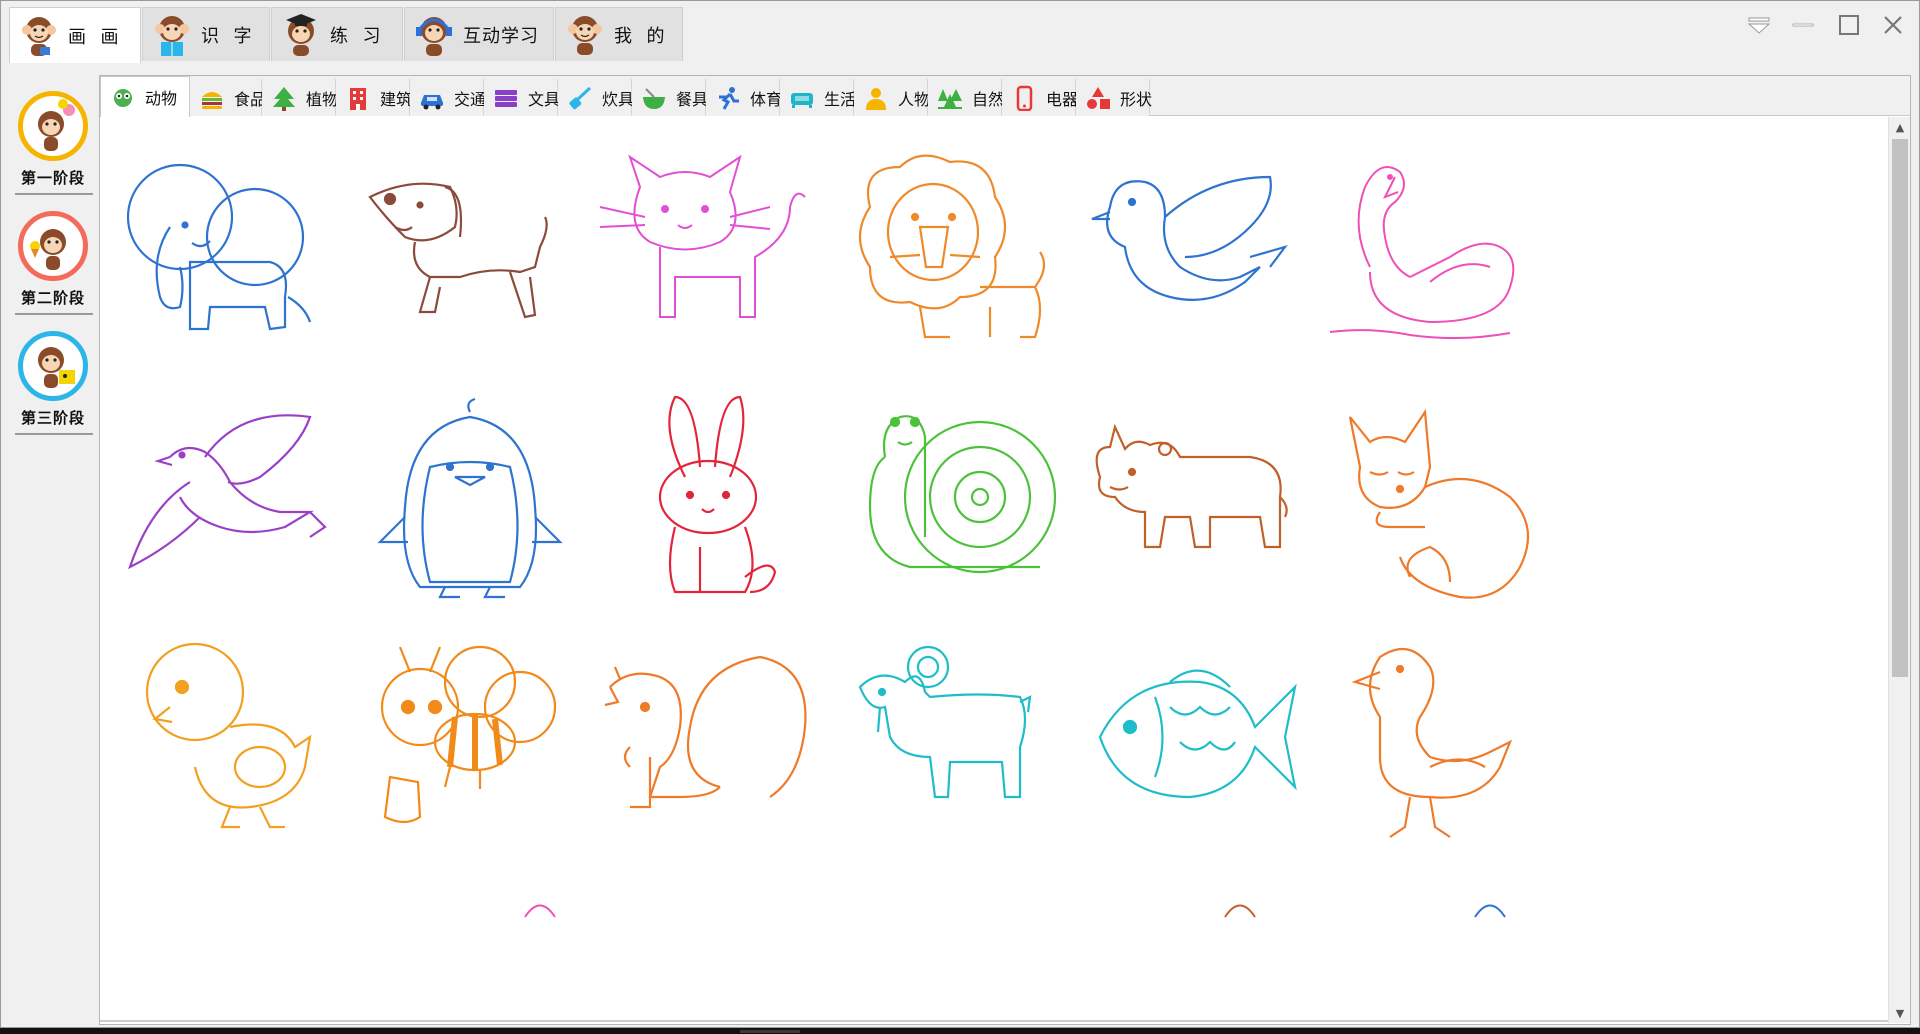 This screenshot has width=1920, height=1034. I want to click on tab-drawing-label: 画 画, so click(94, 37).